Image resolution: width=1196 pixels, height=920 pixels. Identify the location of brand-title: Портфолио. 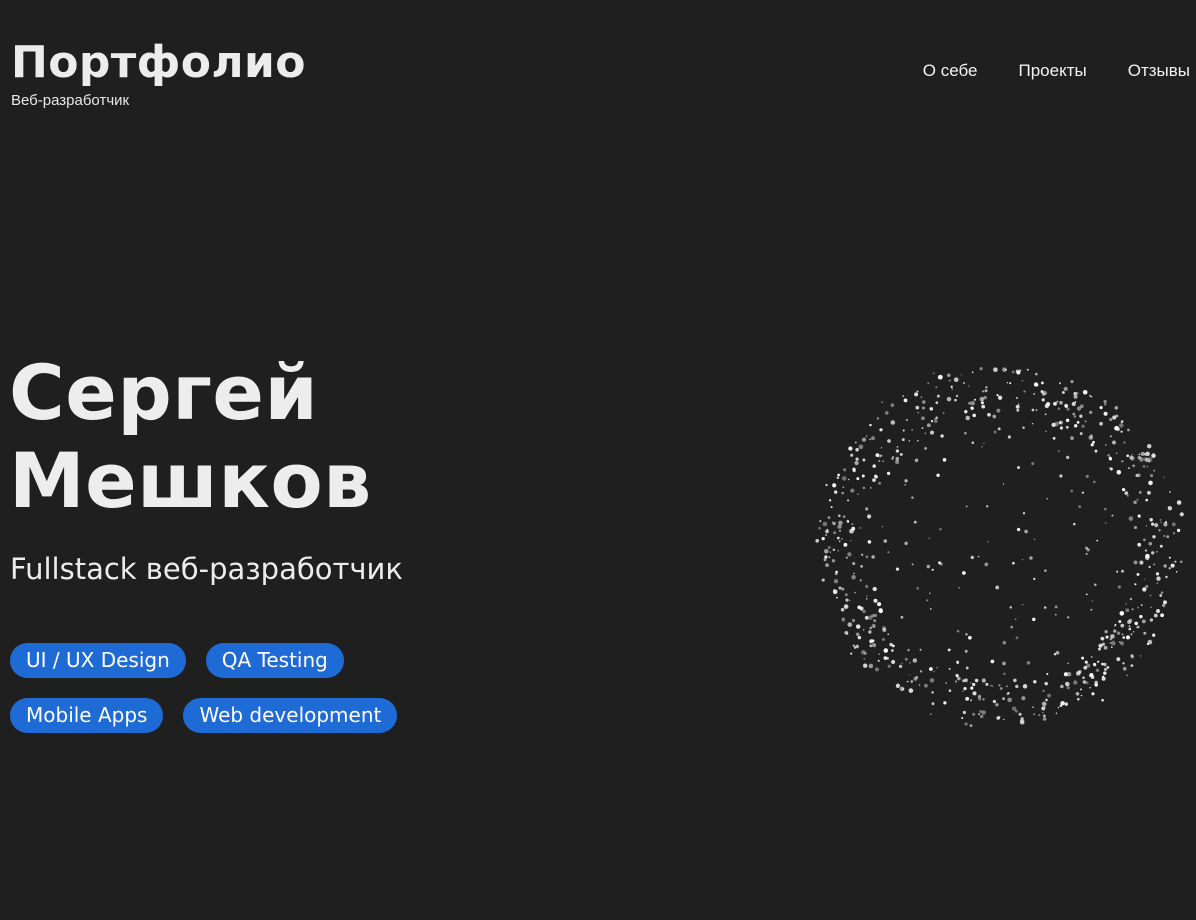
(158, 63).